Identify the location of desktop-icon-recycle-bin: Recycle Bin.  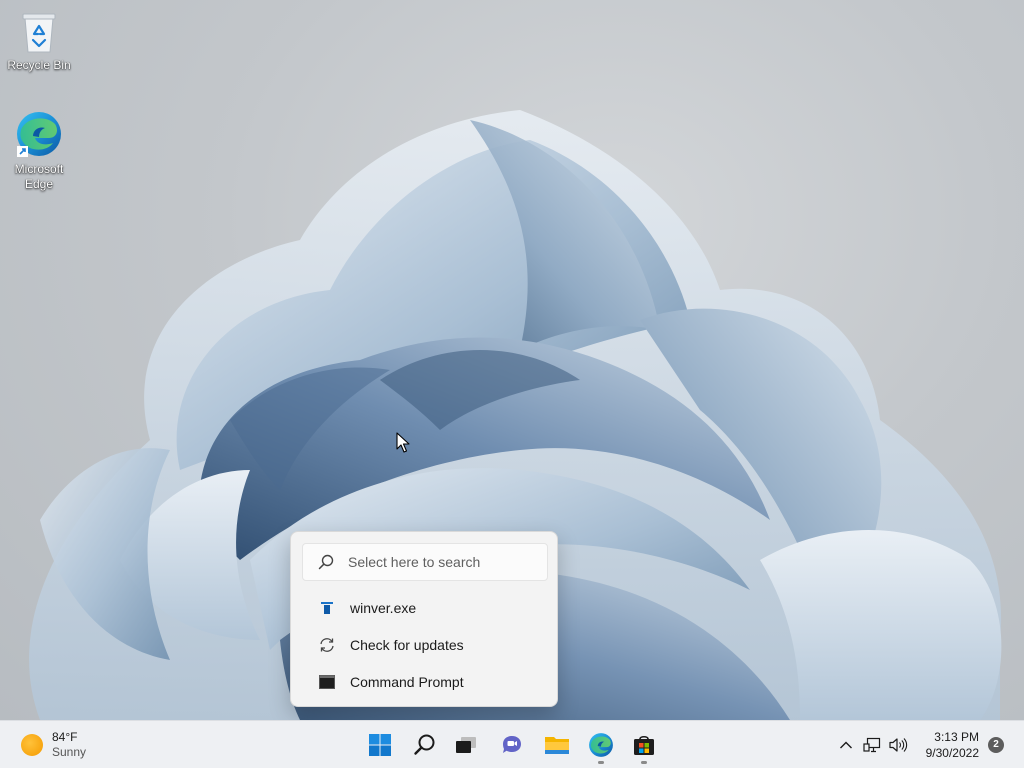
(39, 41).